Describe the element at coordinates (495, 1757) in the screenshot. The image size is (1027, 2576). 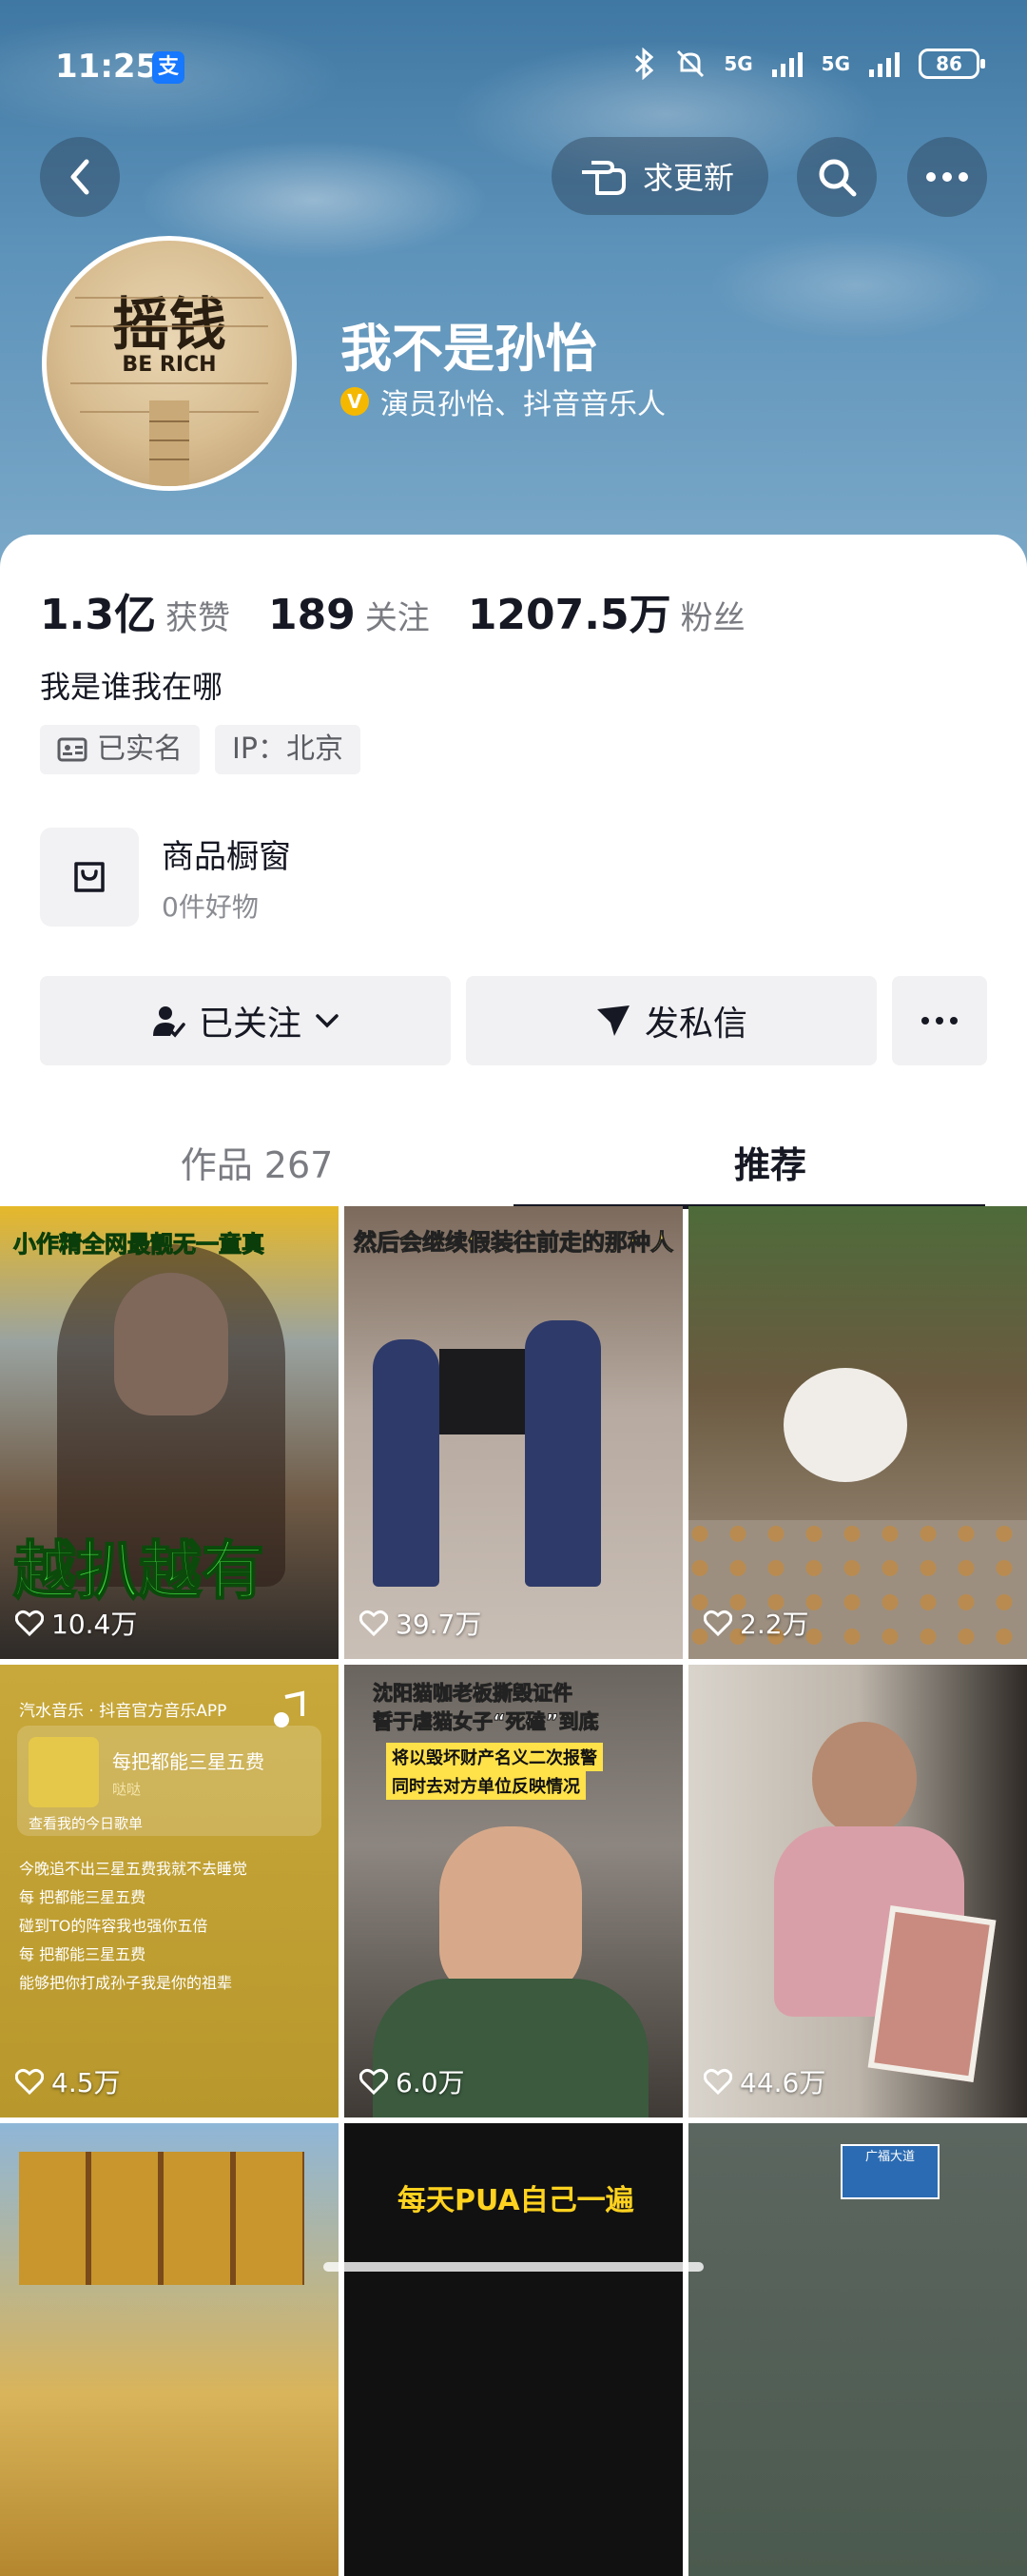
I see `thumbnail-subcaption: 将以毁坏财产名义二次报警` at that location.